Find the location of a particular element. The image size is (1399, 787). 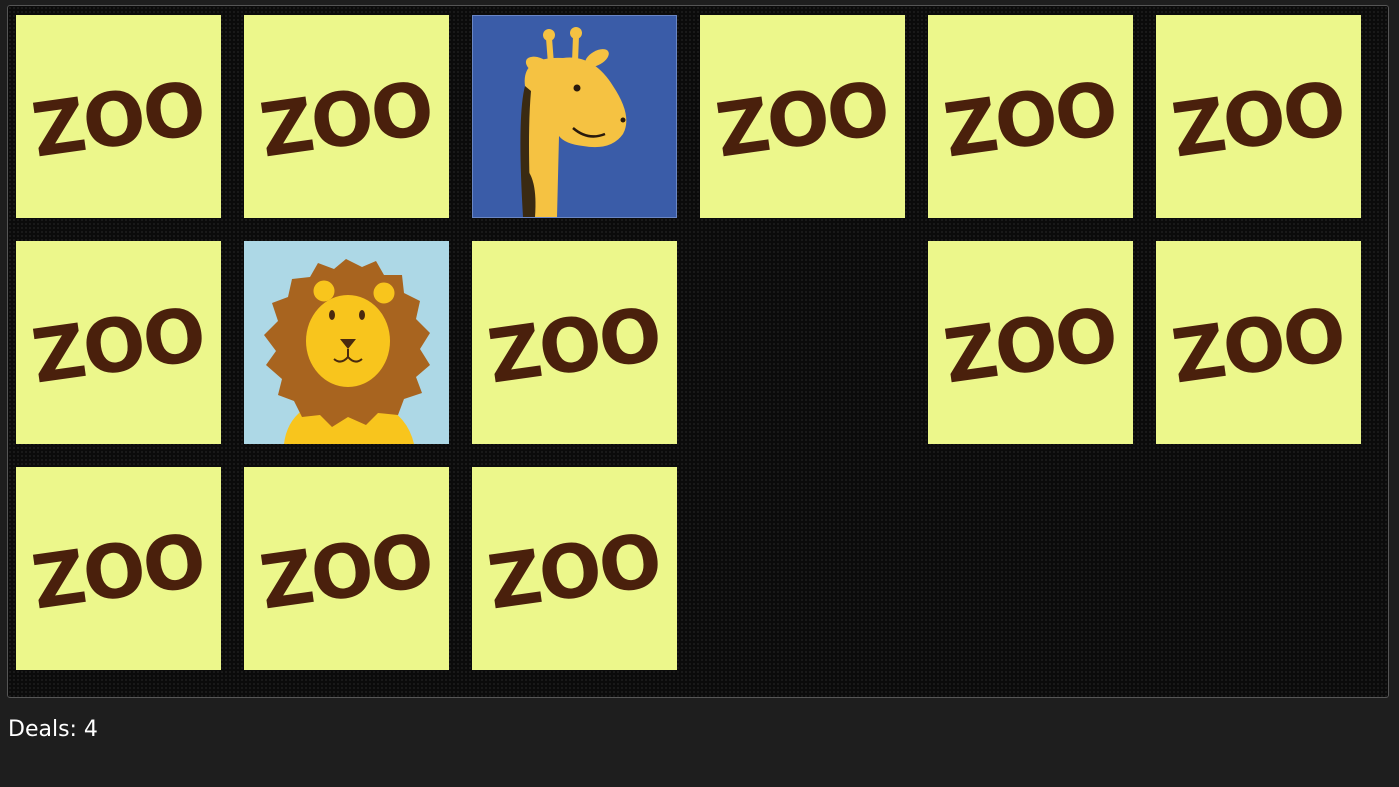

card-back-r1c5: ZOO is located at coordinates (1258, 342).